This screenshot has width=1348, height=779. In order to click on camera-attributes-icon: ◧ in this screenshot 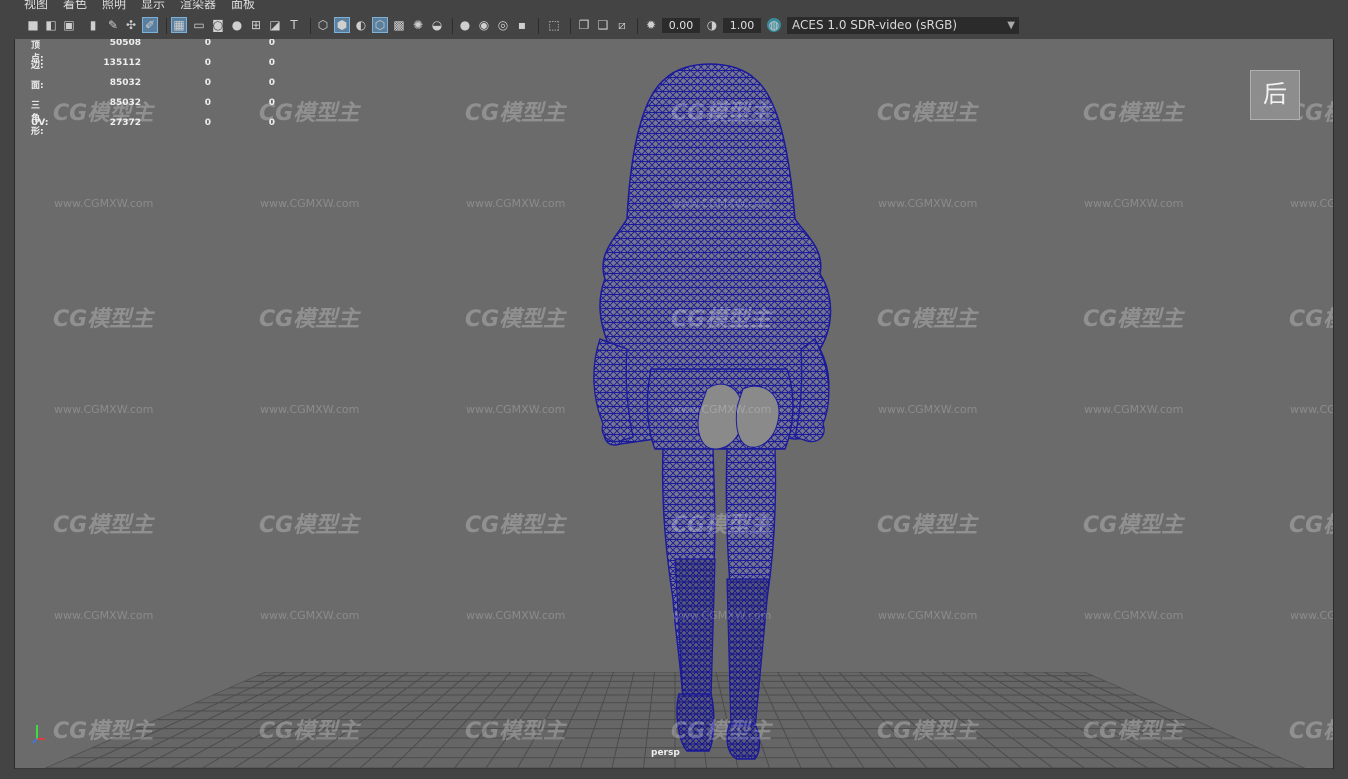, I will do `click(51, 25)`.